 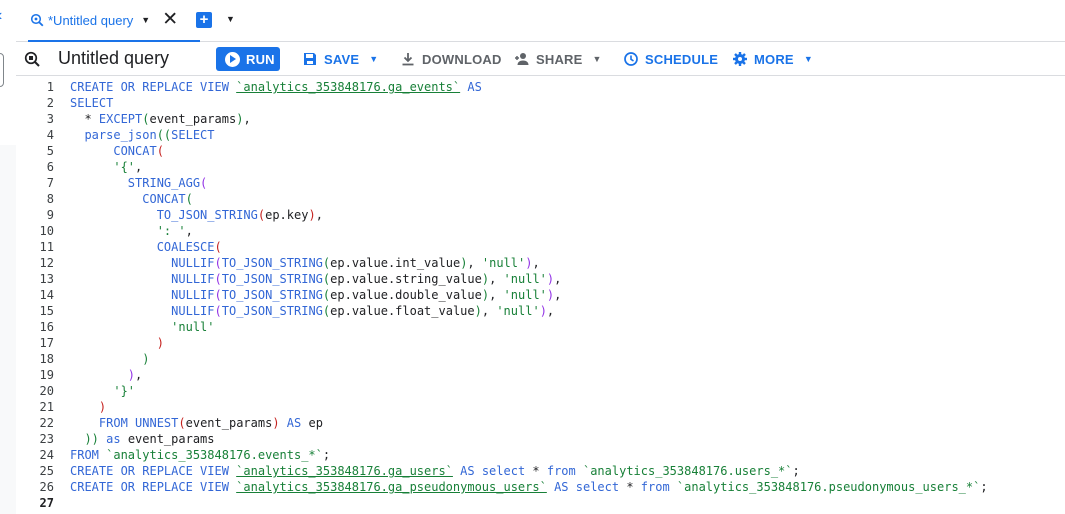 I want to click on code-token: *, so click(x=633, y=487).